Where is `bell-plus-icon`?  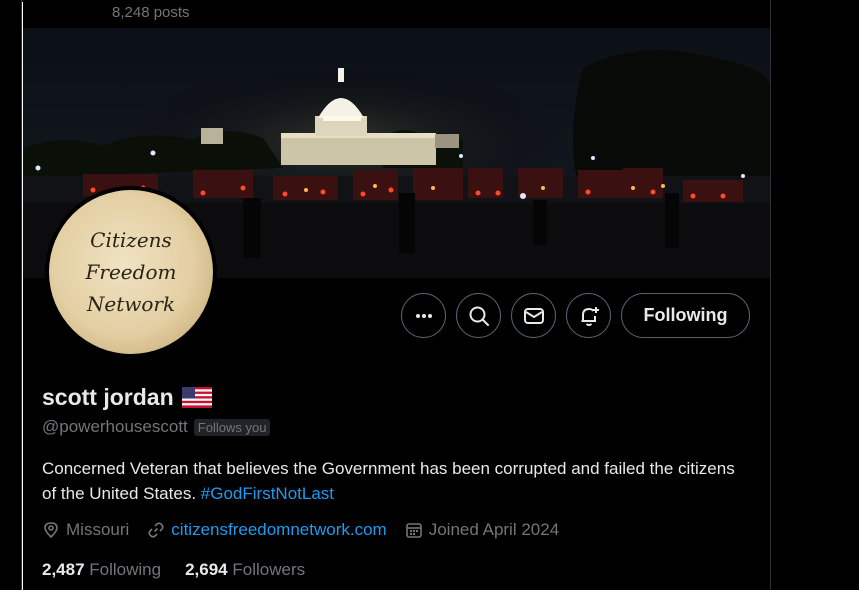 bell-plus-icon is located at coordinates (590, 316).